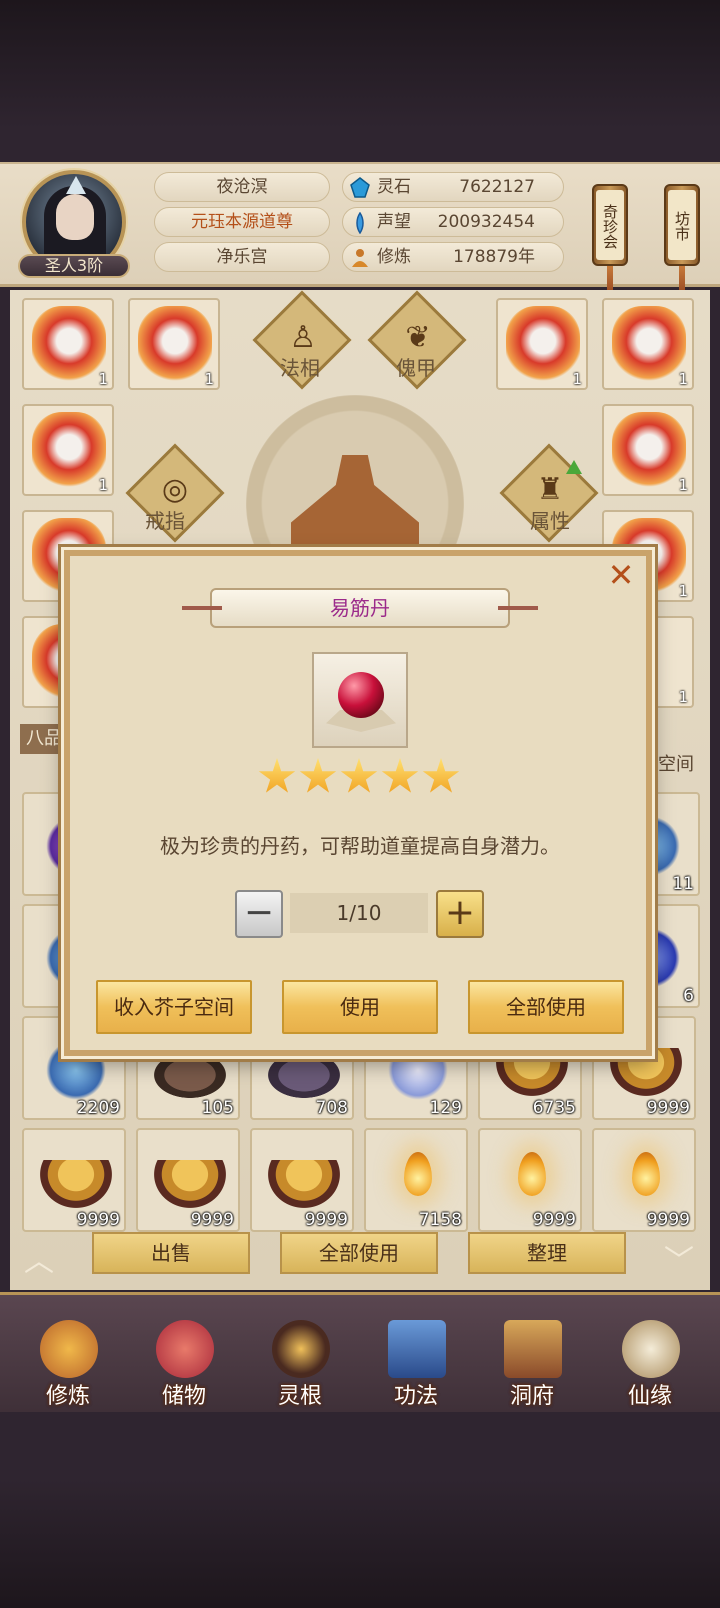 This screenshot has width=720, height=1608. Describe the element at coordinates (486, 222) in the screenshot. I see `stat-value: 200932454` at that location.